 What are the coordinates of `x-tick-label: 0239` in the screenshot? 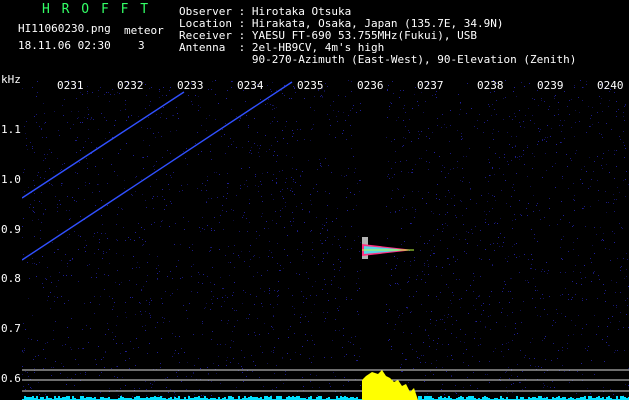 It's located at (550, 85).